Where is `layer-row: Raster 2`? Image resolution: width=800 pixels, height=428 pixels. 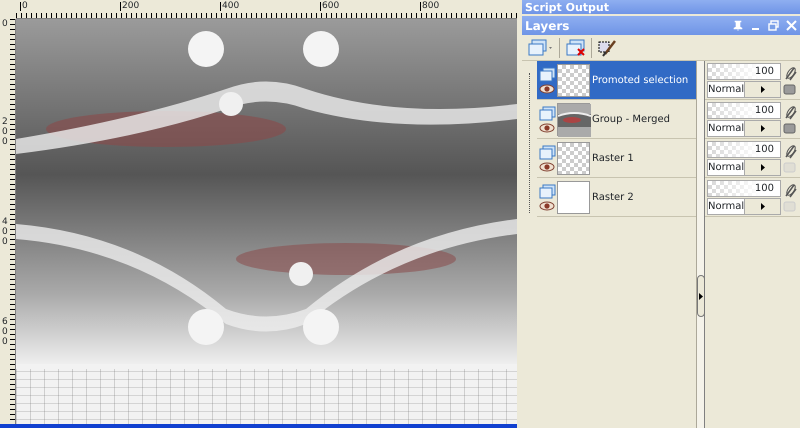
layer-row: Raster 2 is located at coordinates (616, 197).